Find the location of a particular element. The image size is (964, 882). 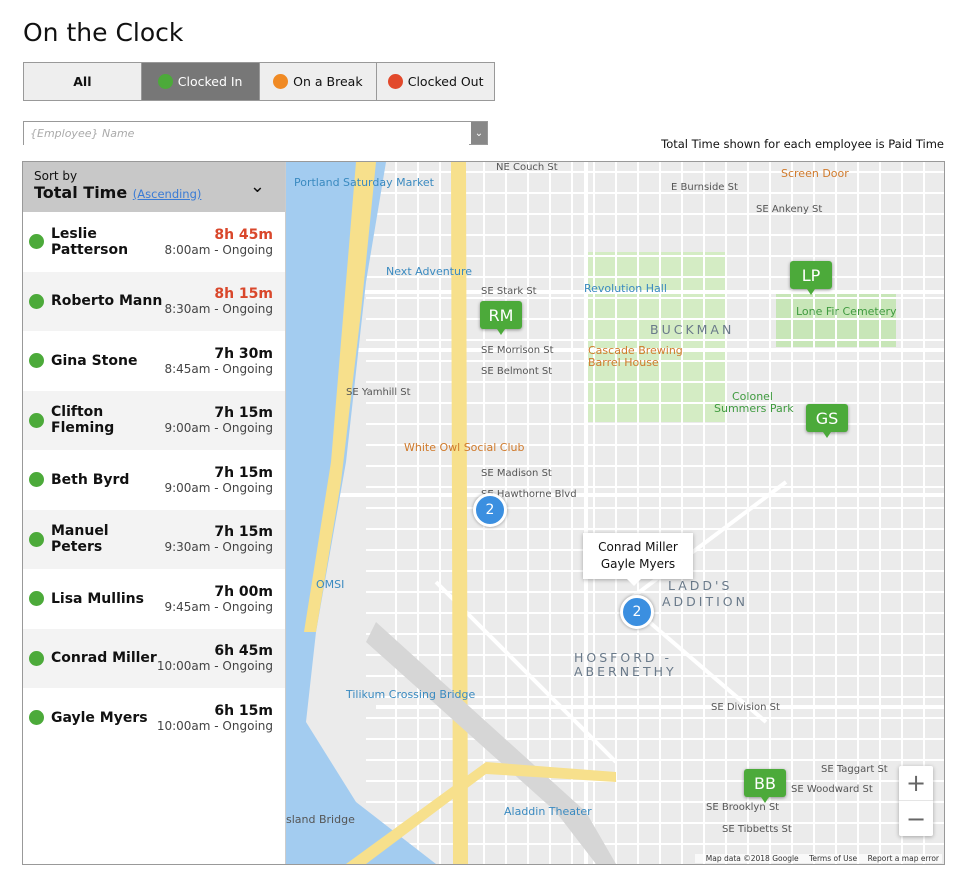

employee-row: Beth Byrd 7h 15m 9:00am - Ongoing is located at coordinates (154, 480).